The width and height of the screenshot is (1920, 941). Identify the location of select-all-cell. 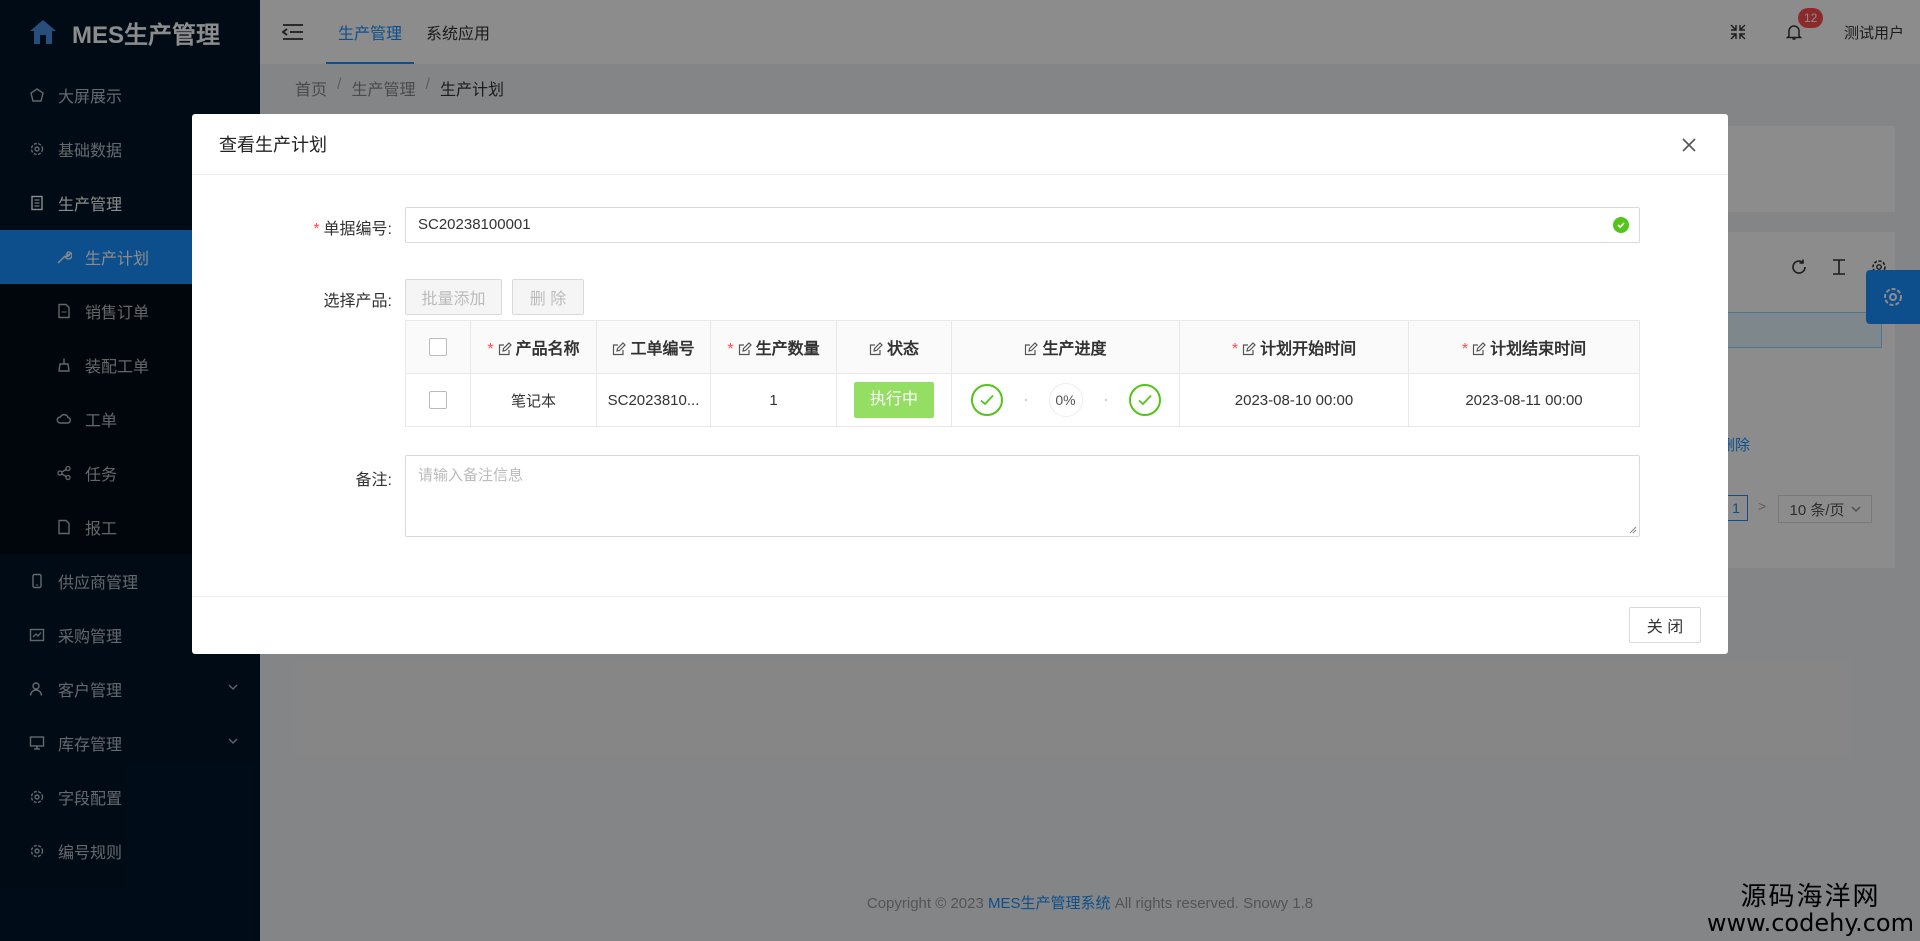
(438, 347).